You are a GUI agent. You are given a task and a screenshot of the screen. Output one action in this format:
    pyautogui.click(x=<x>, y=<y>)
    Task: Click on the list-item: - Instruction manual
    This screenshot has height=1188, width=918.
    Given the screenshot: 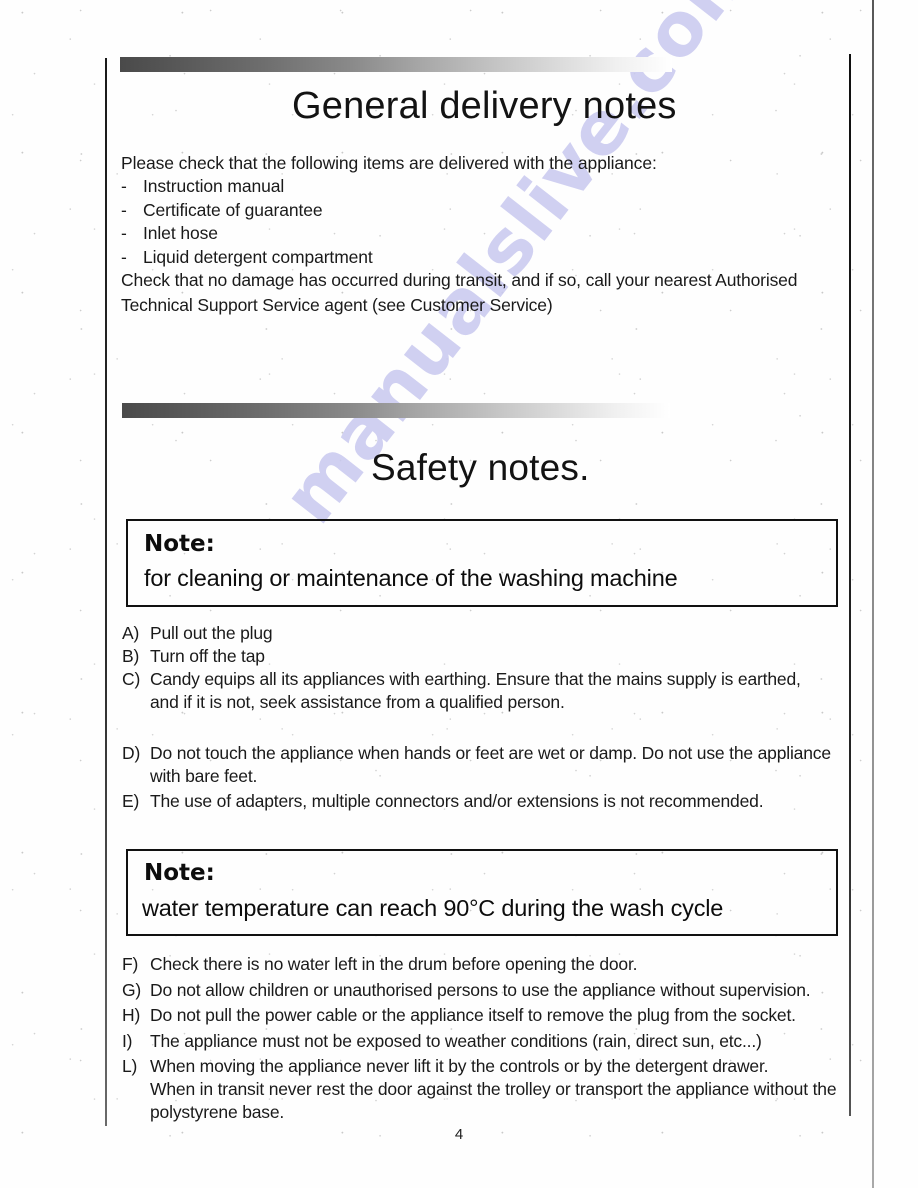 What is the action you would take?
    pyautogui.click(x=247, y=187)
    